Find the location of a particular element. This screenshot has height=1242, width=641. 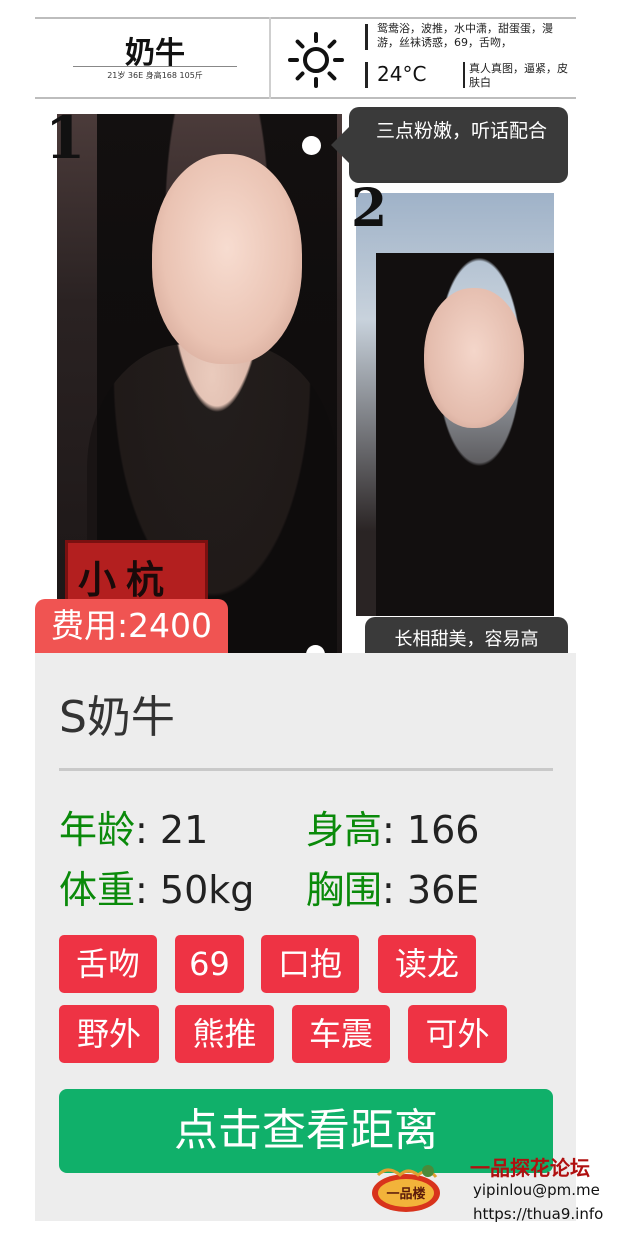

weight-value: : 50kg is located at coordinates (195, 890).